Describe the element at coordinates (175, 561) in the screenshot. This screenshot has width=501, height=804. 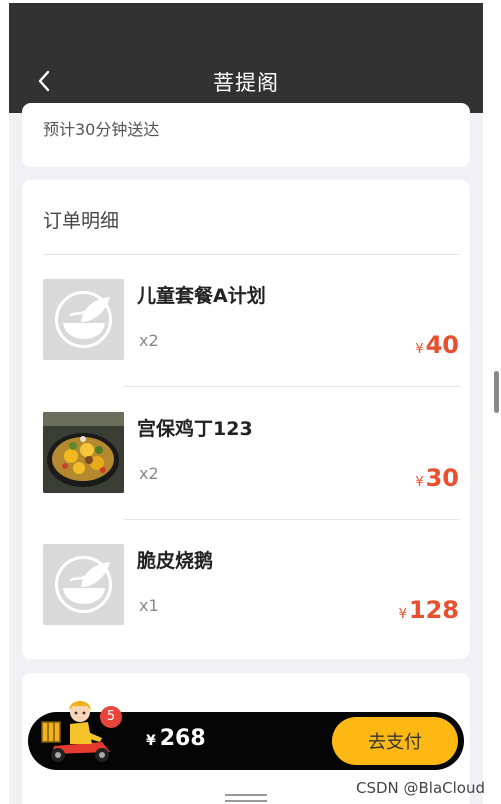
I see `dish-name: 脆皮烧鹅` at that location.